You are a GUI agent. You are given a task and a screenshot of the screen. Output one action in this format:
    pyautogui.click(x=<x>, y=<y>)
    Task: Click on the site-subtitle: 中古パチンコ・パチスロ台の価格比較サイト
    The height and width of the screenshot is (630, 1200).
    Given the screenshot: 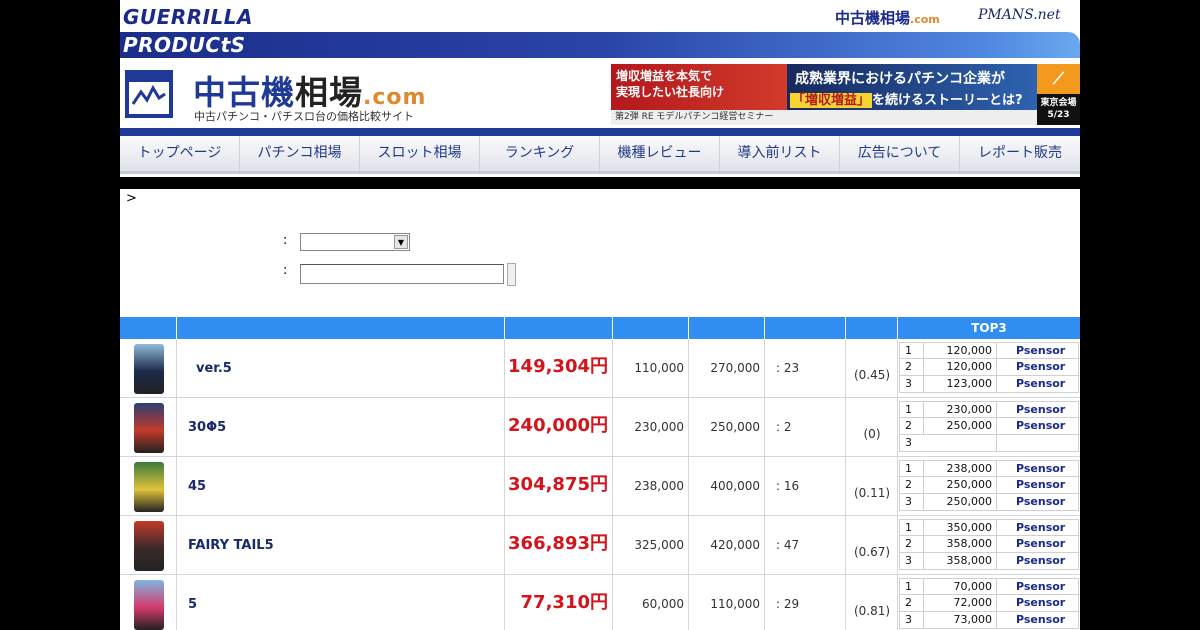 What is the action you would take?
    pyautogui.click(x=304, y=116)
    